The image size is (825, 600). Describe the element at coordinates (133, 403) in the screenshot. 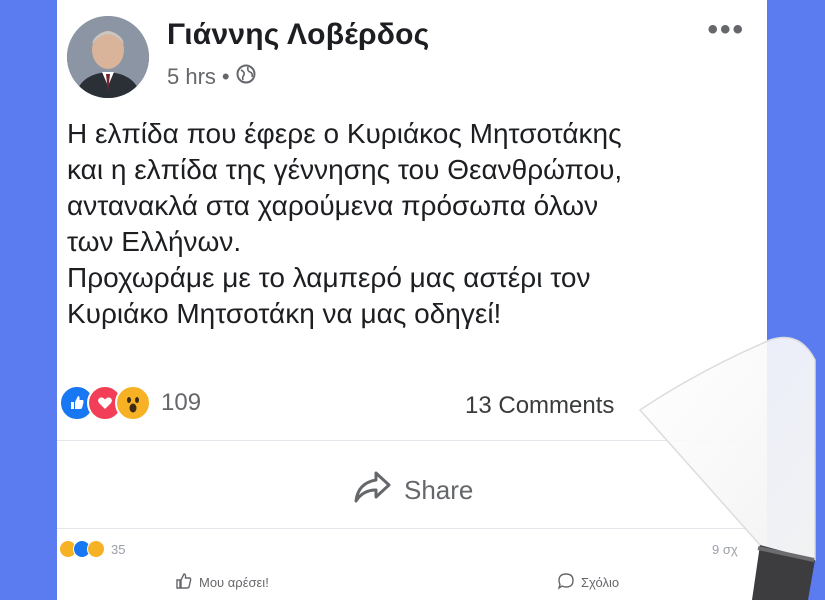

I see `wow-icon` at that location.